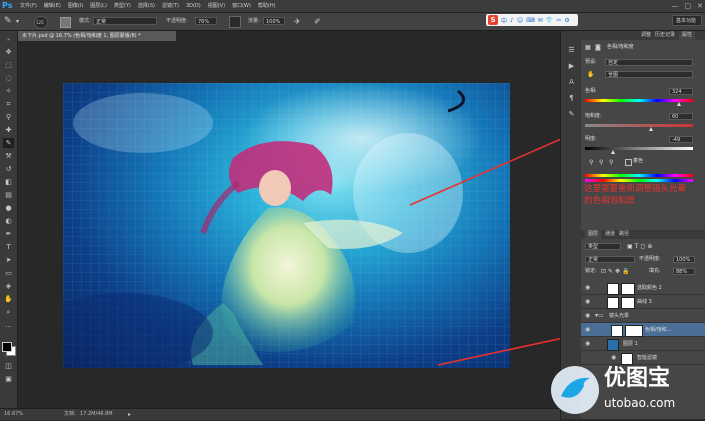 The width and height of the screenshot is (705, 421). Describe the element at coordinates (681, 91) in the screenshot. I see `hue-input: 324` at that location.